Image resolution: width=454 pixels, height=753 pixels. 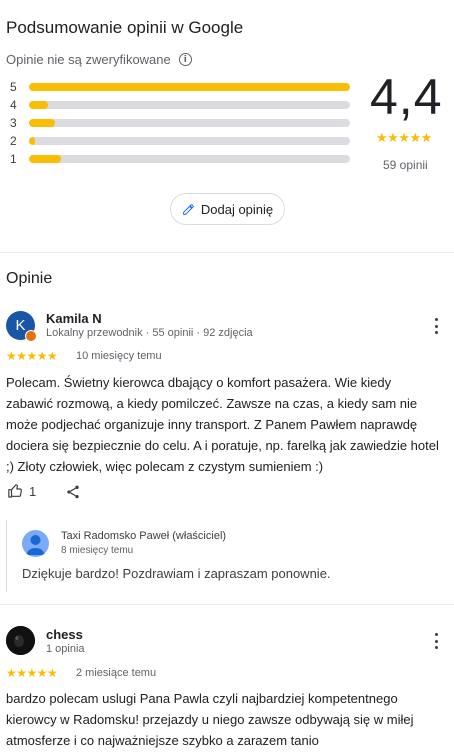 What do you see at coordinates (33, 491) in the screenshot?
I see `like-count: 1` at bounding box center [33, 491].